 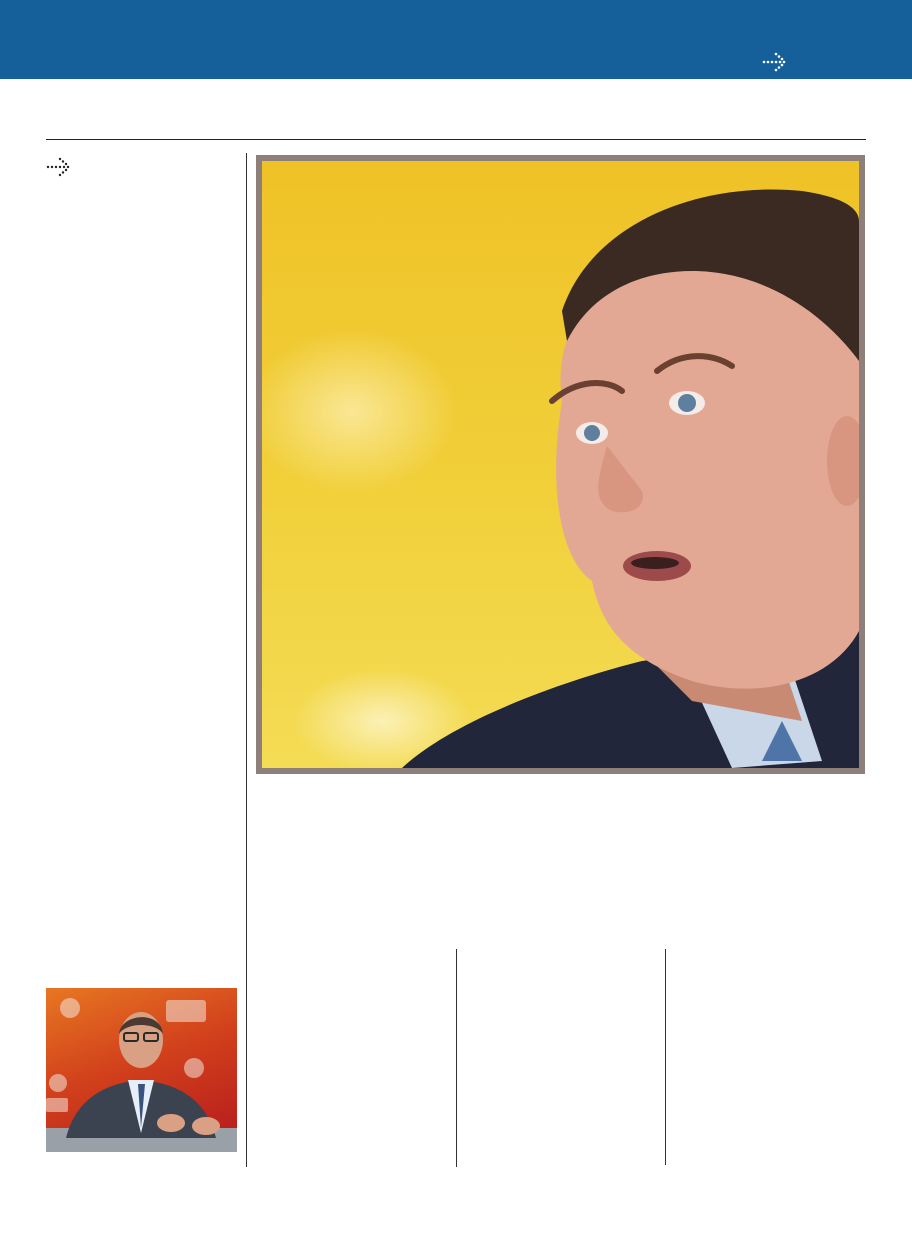 I want to click on thumbnail-photo, so click(x=141, y=1070).